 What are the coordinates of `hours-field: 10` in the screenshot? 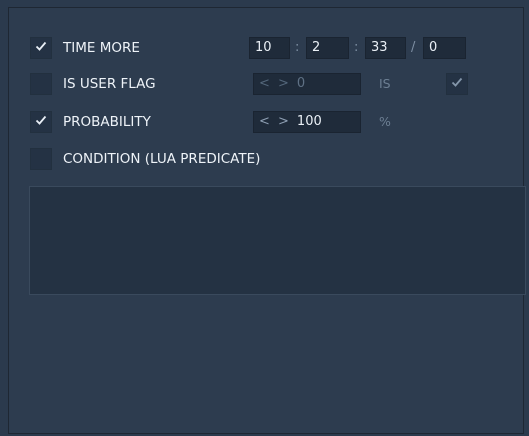 It's located at (269, 48).